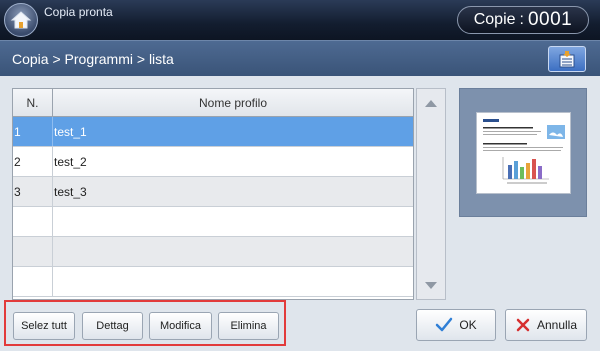 Image resolution: width=600 pixels, height=351 pixels. I want to click on breadcrumb: Copia > Programmi > lista, so click(93, 59).